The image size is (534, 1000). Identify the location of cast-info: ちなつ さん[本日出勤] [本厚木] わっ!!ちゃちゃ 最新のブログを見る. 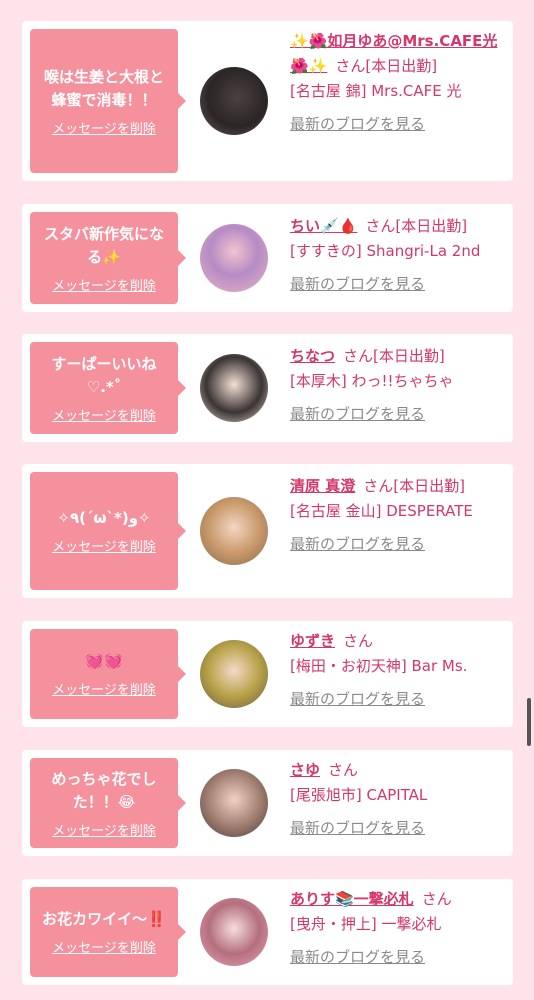
(399, 385).